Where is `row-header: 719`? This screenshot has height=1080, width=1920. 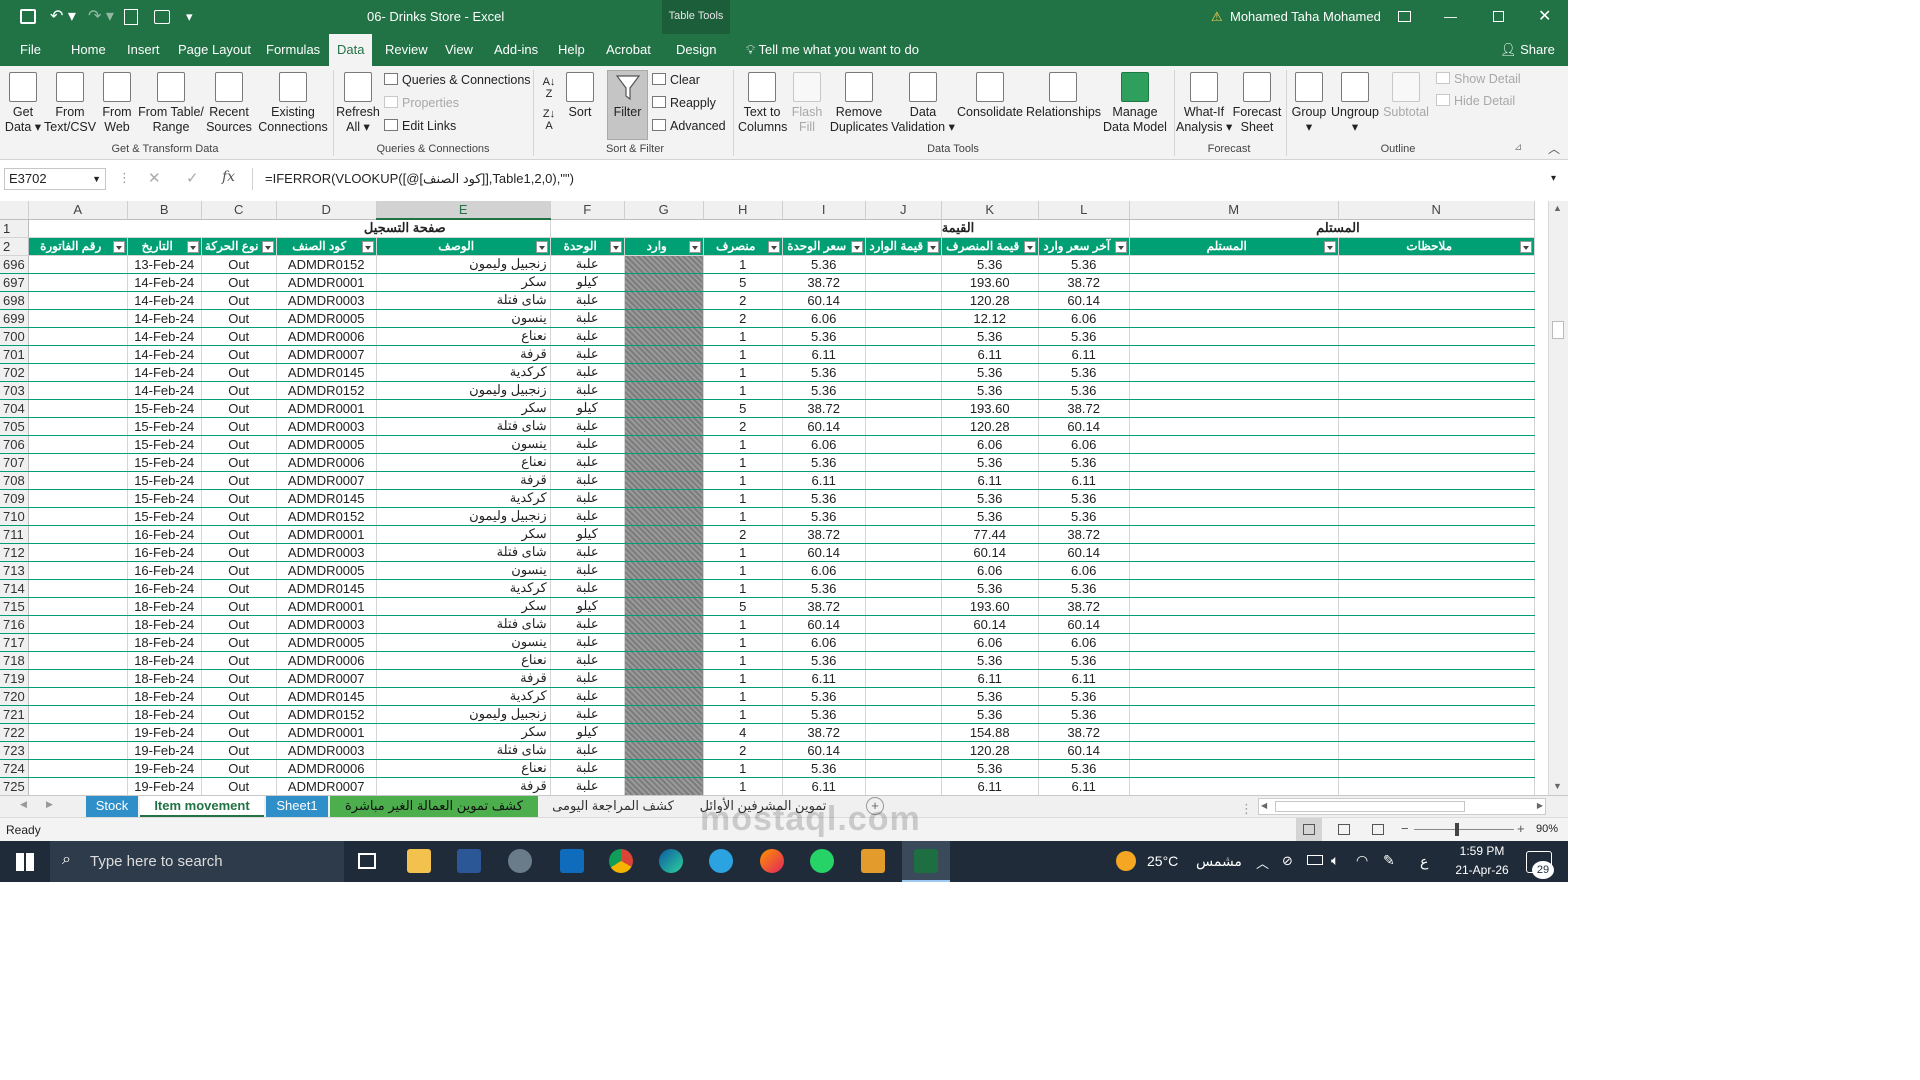
row-header: 719 is located at coordinates (14, 678).